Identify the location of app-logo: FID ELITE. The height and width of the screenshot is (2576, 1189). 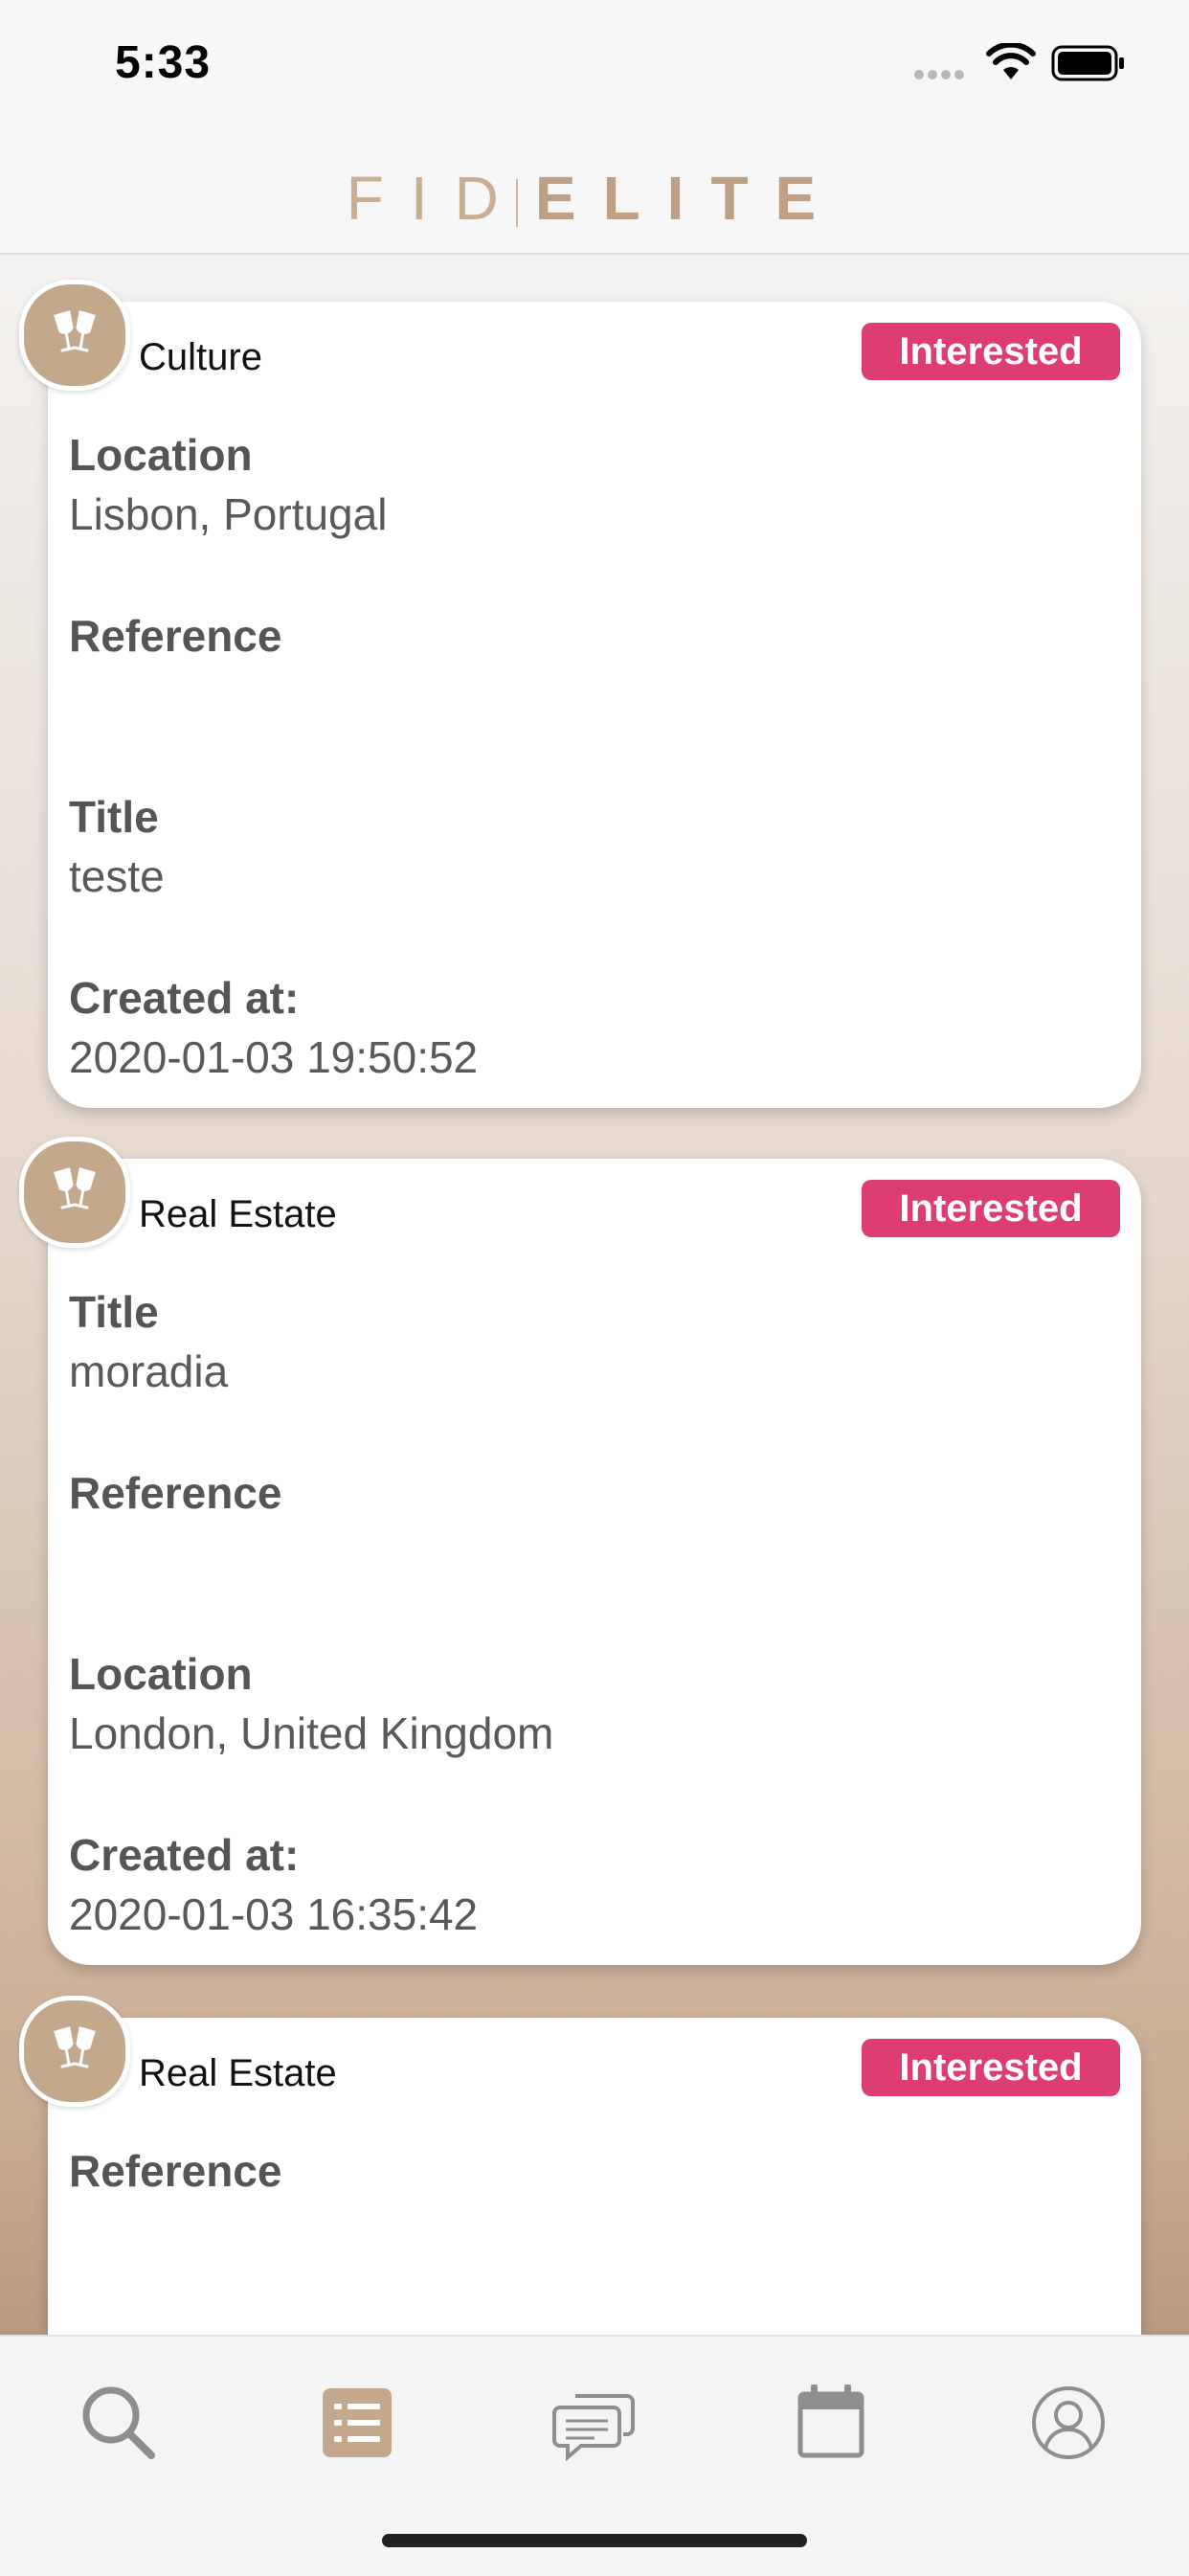
(594, 198).